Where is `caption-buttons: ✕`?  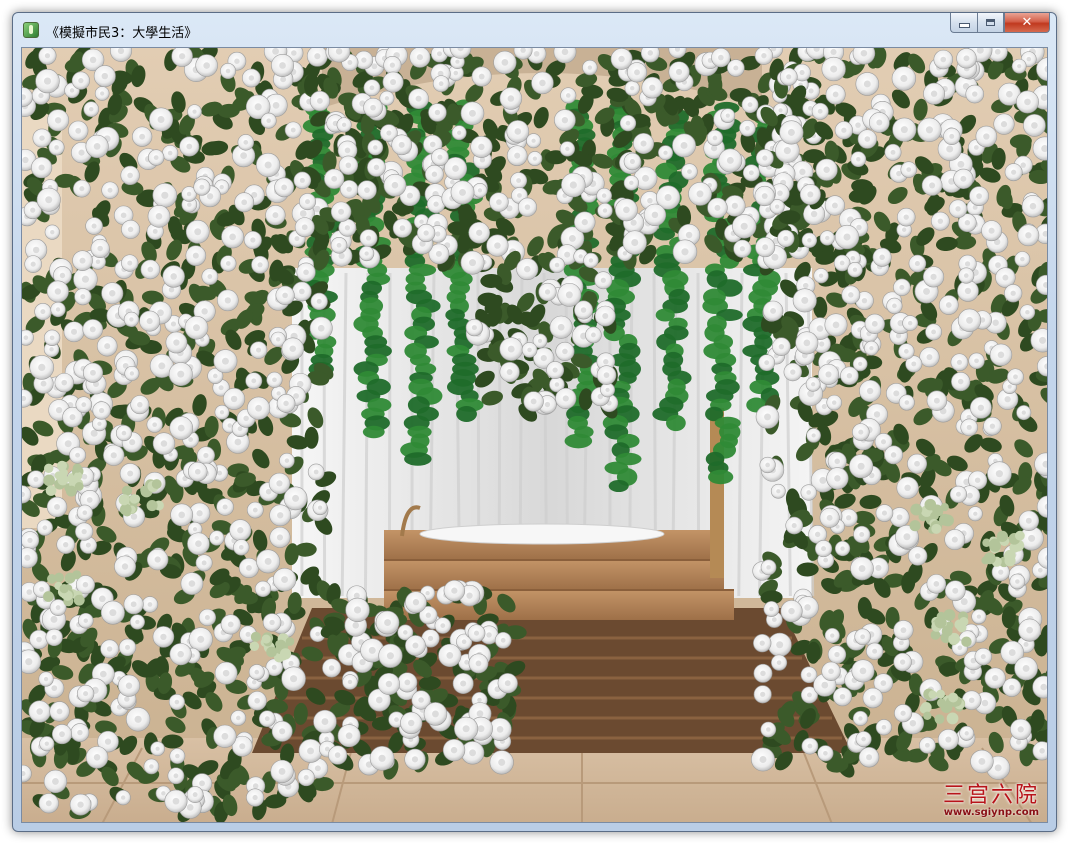 caption-buttons: ✕ is located at coordinates (1000, 23).